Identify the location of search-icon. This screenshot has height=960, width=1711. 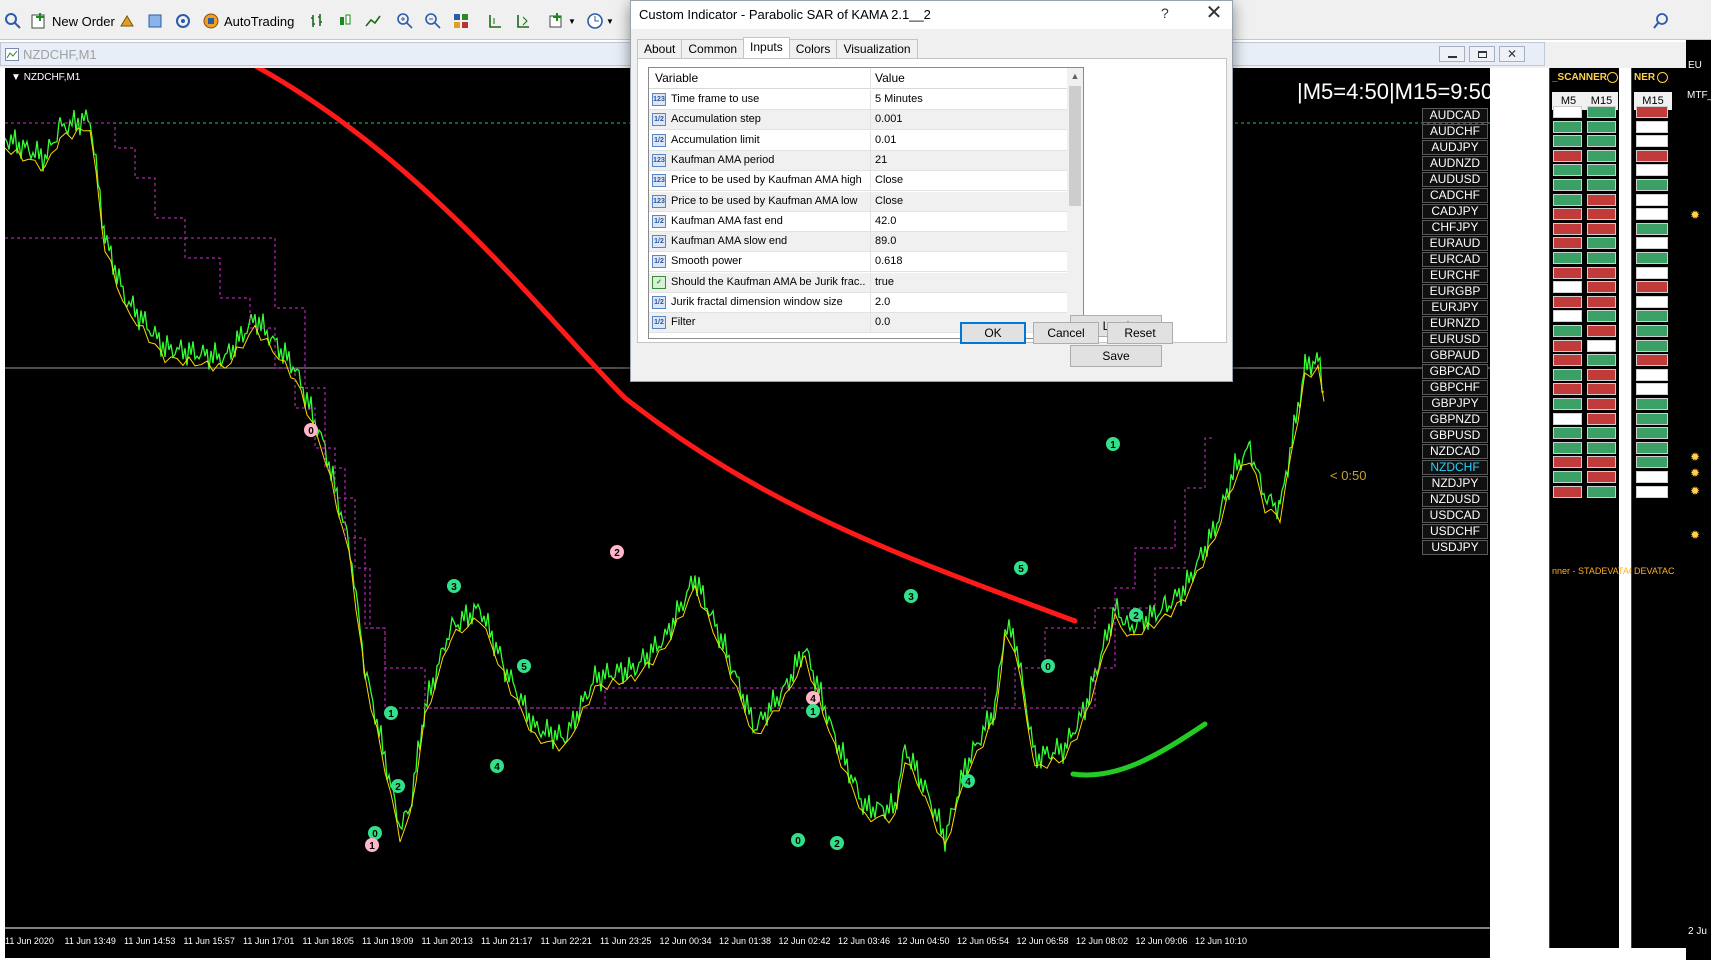
(1661, 21).